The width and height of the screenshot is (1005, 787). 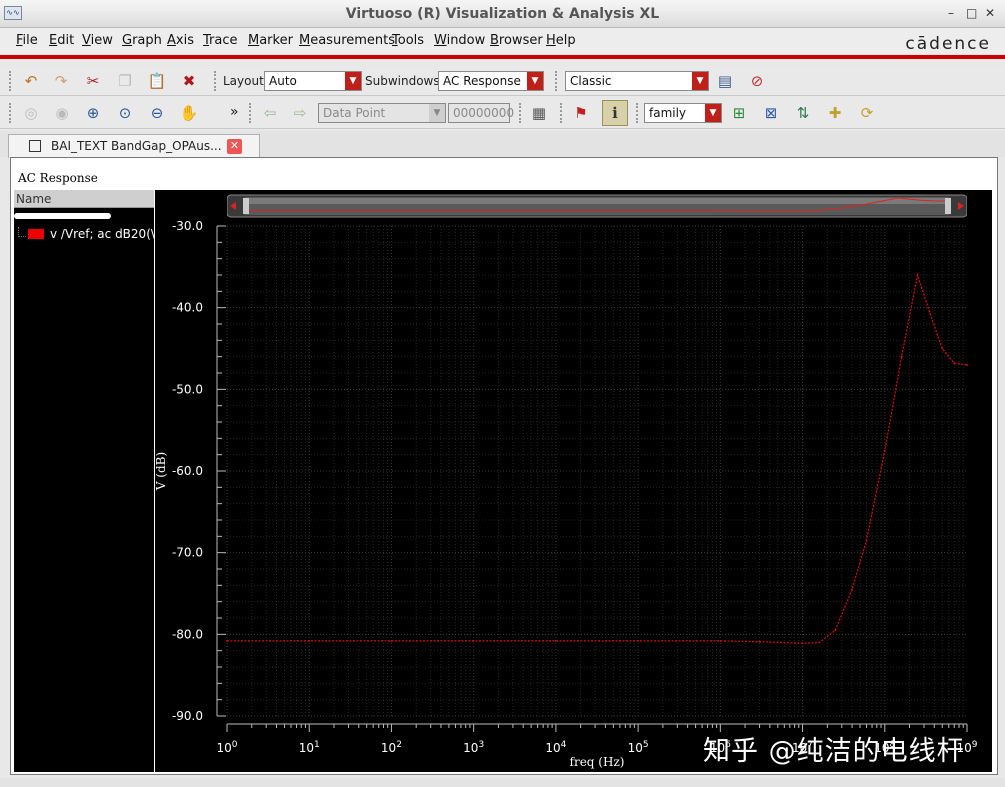 What do you see at coordinates (93, 113) in the screenshot?
I see `zoom-in-icon: ⊕` at bounding box center [93, 113].